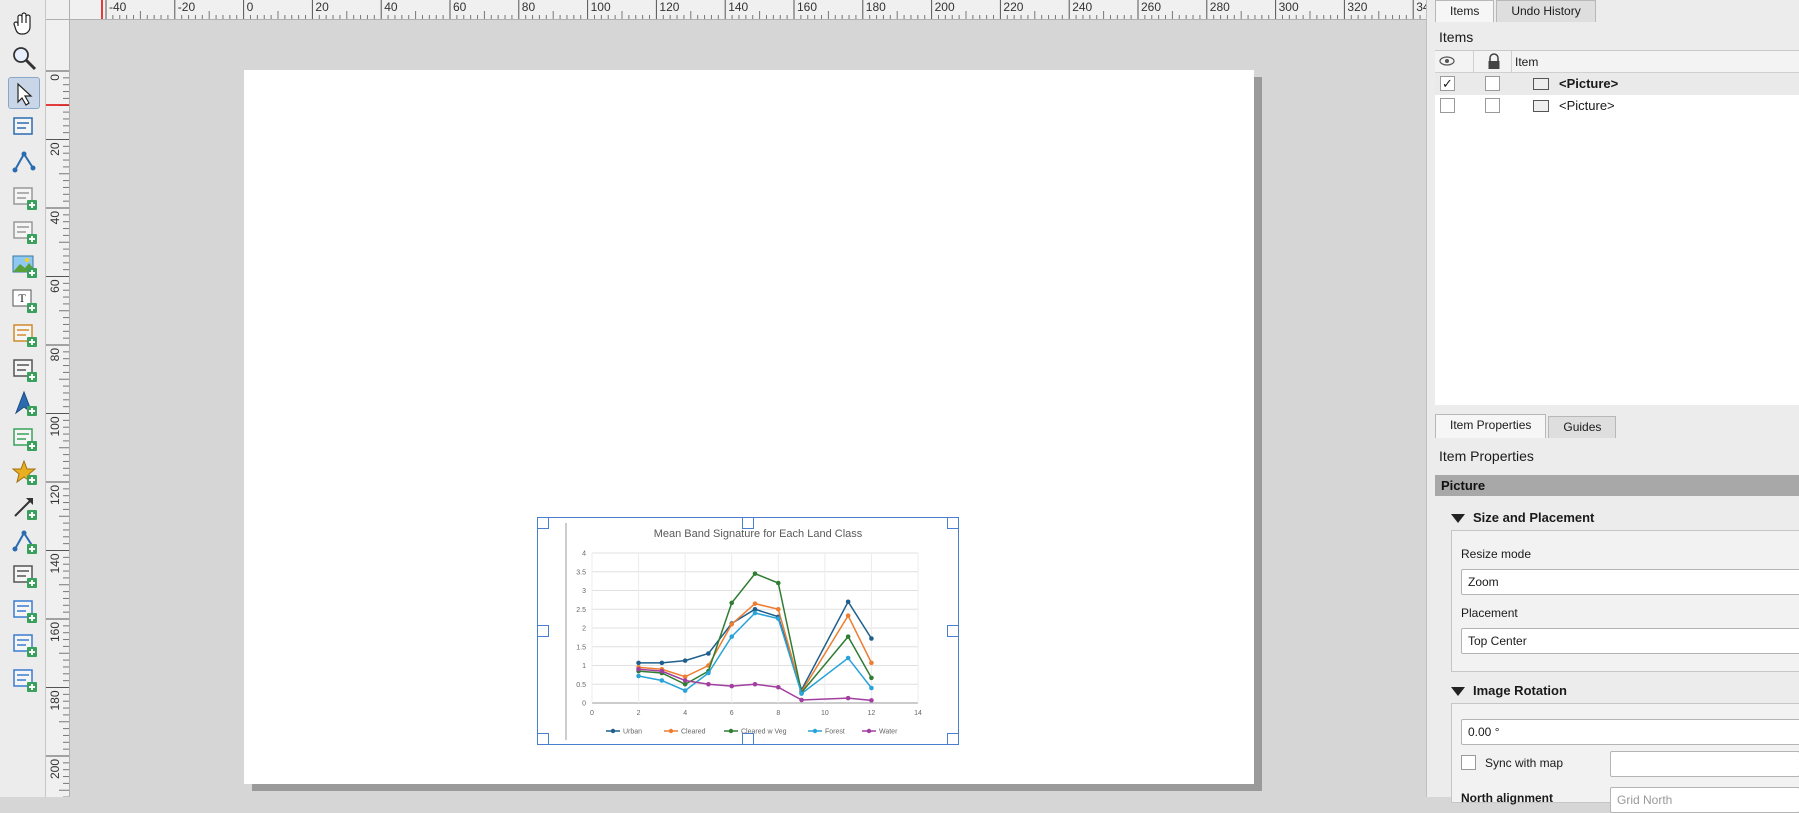  I want to click on ruler-tick-label: 40, so click(412, 9).